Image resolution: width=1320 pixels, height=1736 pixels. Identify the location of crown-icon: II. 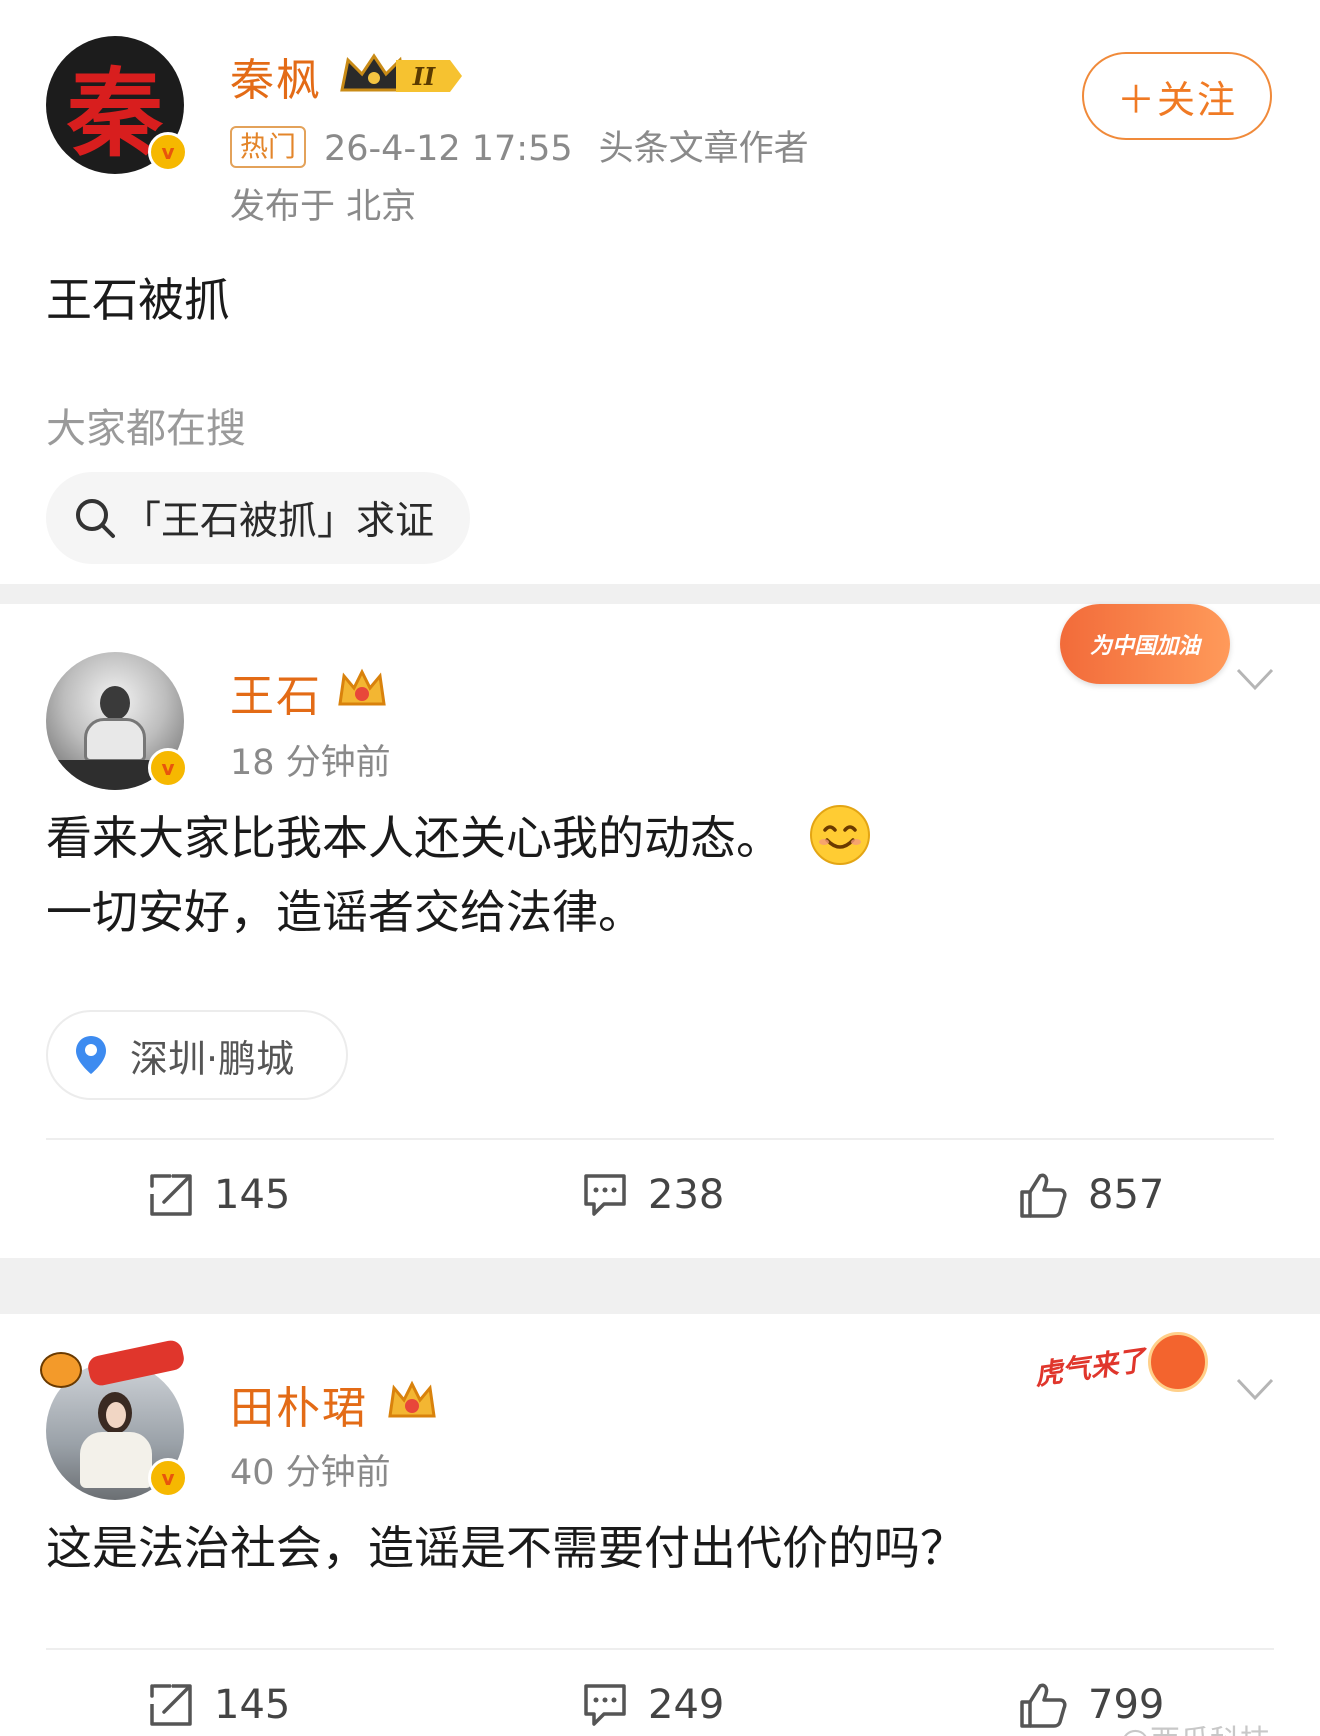
(401, 72).